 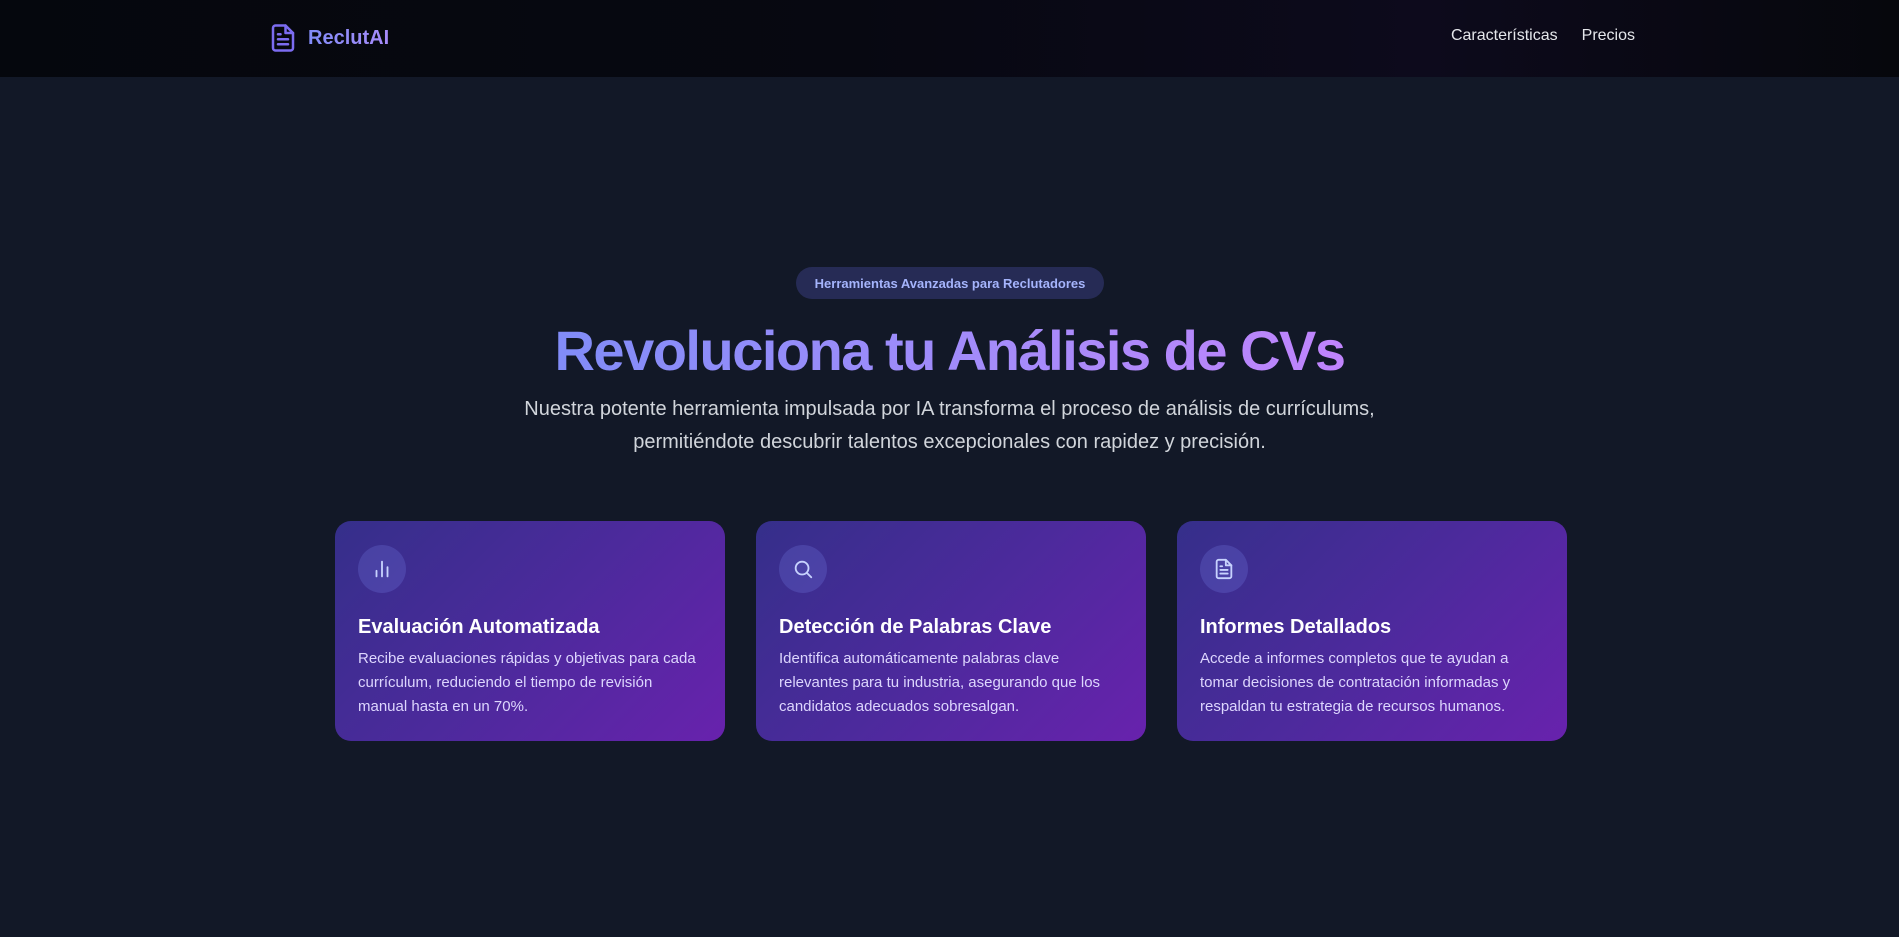 I want to click on hero-badge: Herramientas Avanzadas para Reclutadores, so click(x=950, y=283).